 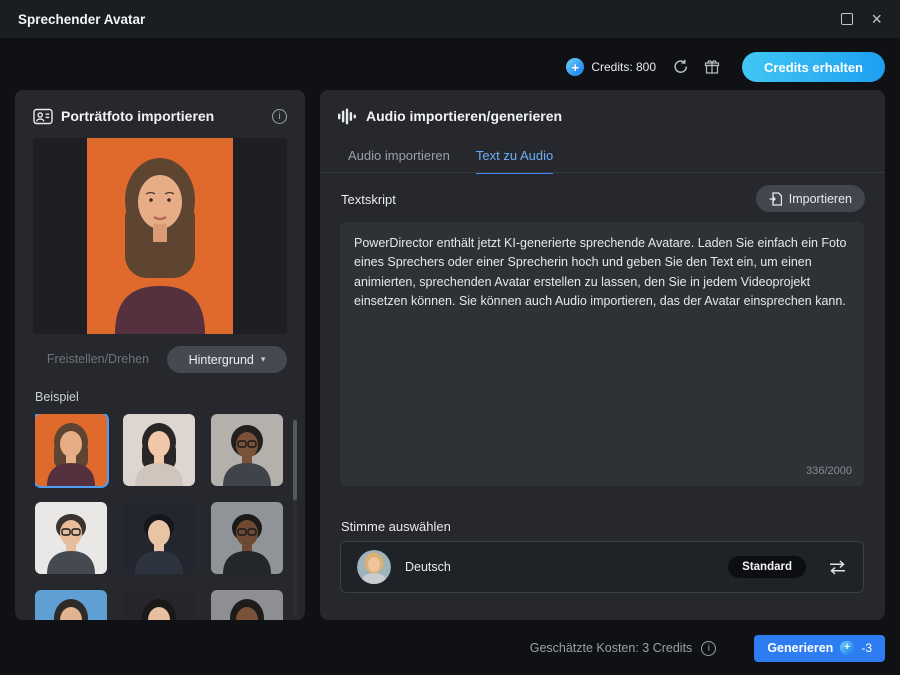 What do you see at coordinates (263, 359) in the screenshot?
I see `chevron-down-icon: ▾` at bounding box center [263, 359].